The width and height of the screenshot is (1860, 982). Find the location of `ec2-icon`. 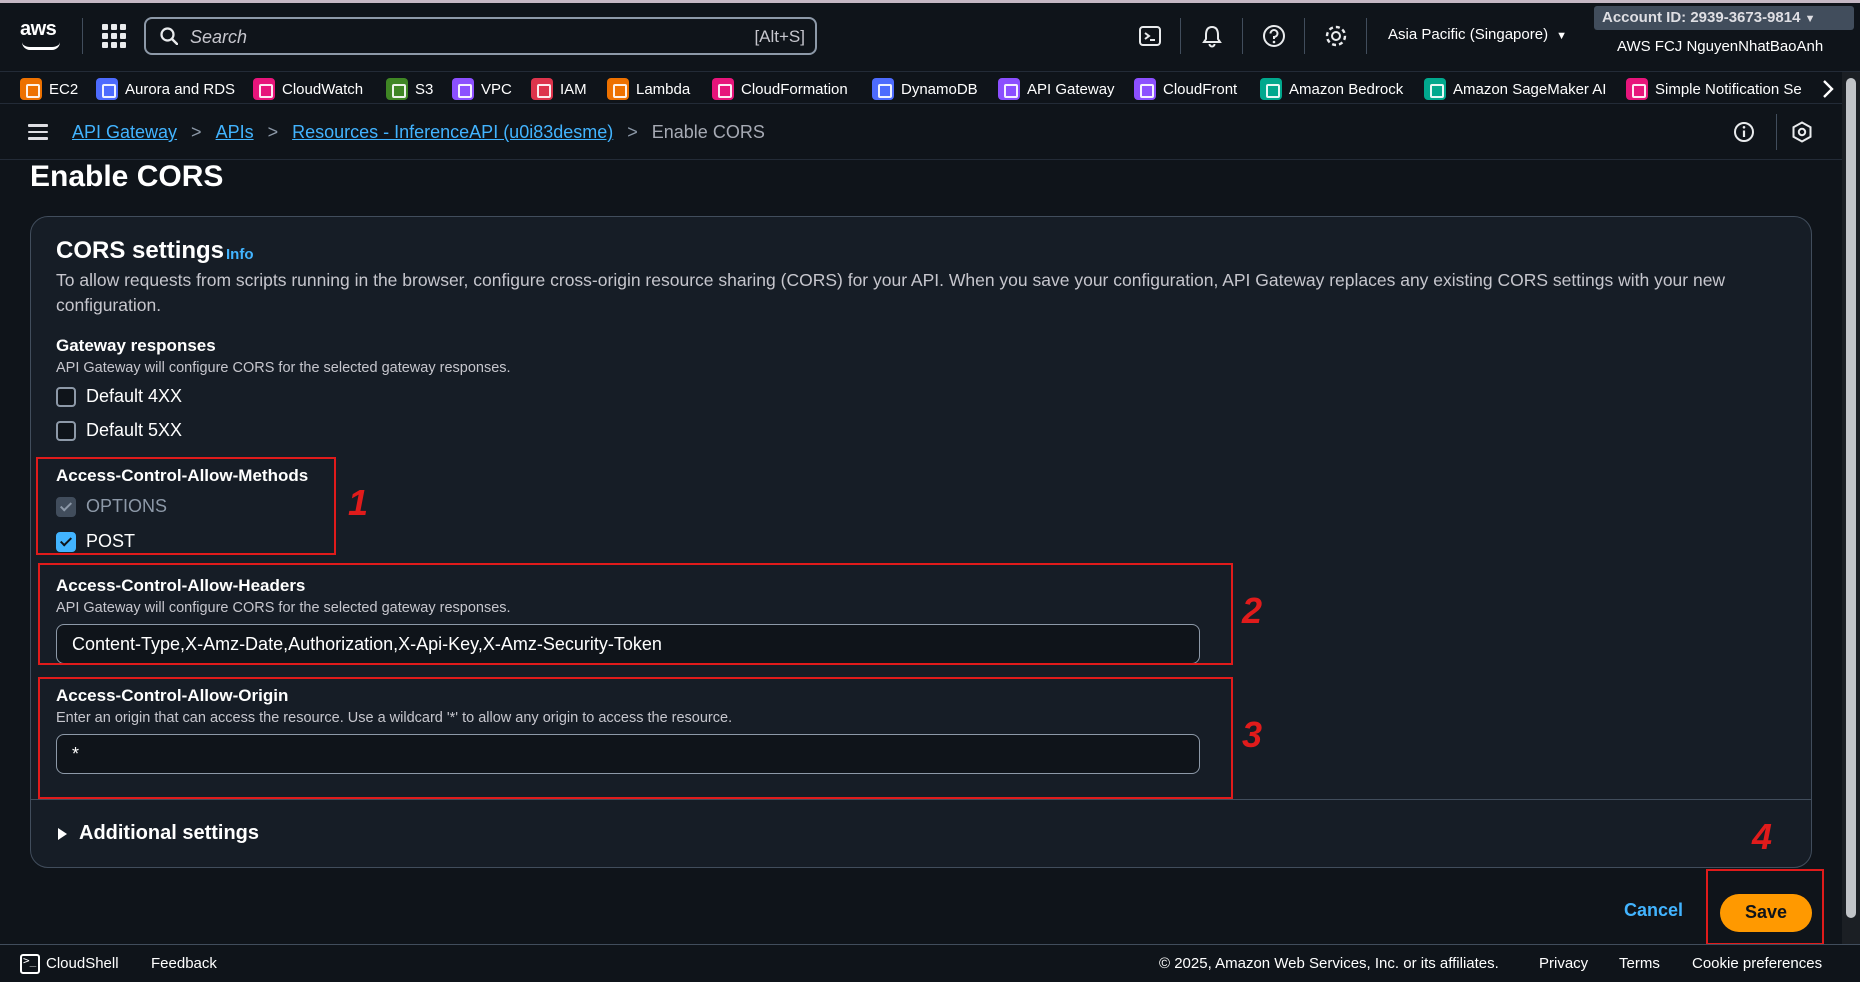

ec2-icon is located at coordinates (31, 89).